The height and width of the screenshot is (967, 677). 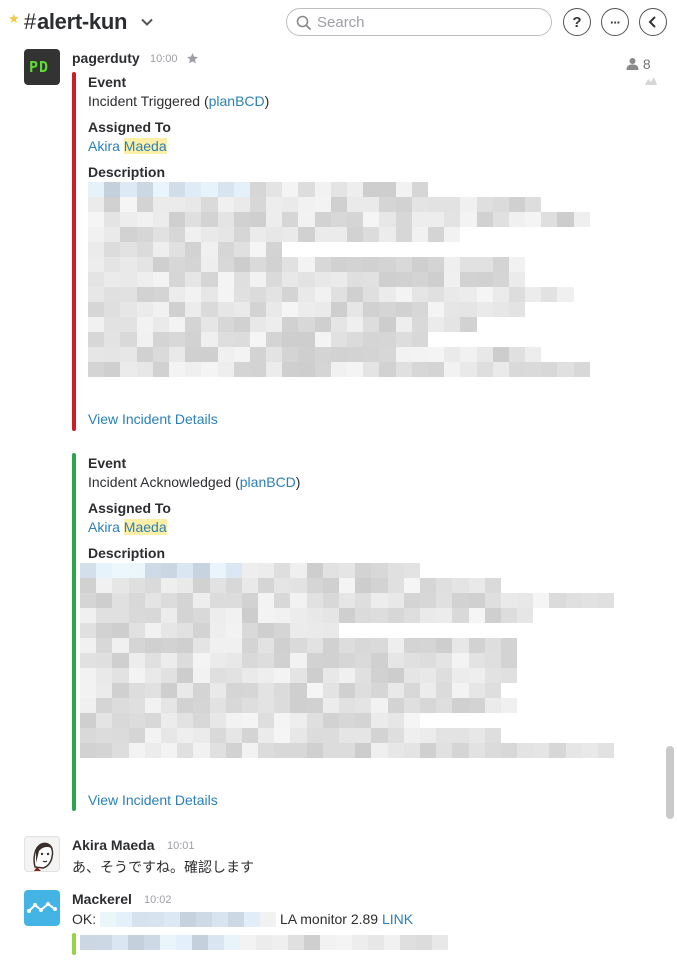 I want to click on message-actions-icon, so click(x=651, y=81).